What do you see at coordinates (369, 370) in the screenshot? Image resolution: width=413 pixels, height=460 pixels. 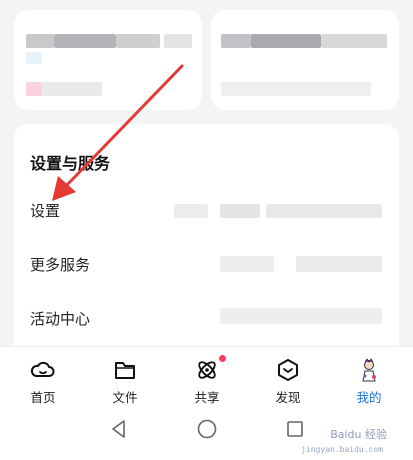 I see `avatar-icon` at bounding box center [369, 370].